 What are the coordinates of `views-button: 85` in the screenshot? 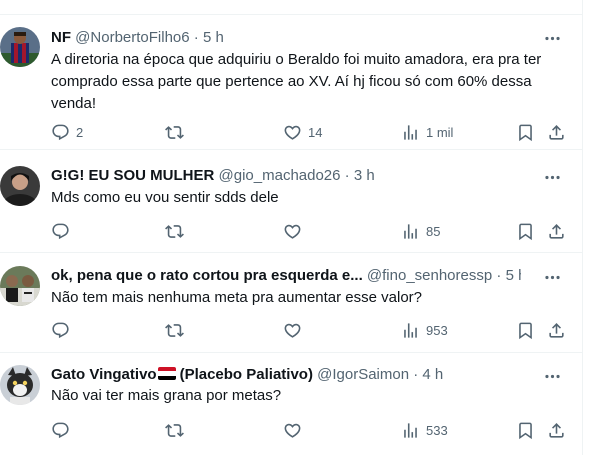 It's located at (420, 231).